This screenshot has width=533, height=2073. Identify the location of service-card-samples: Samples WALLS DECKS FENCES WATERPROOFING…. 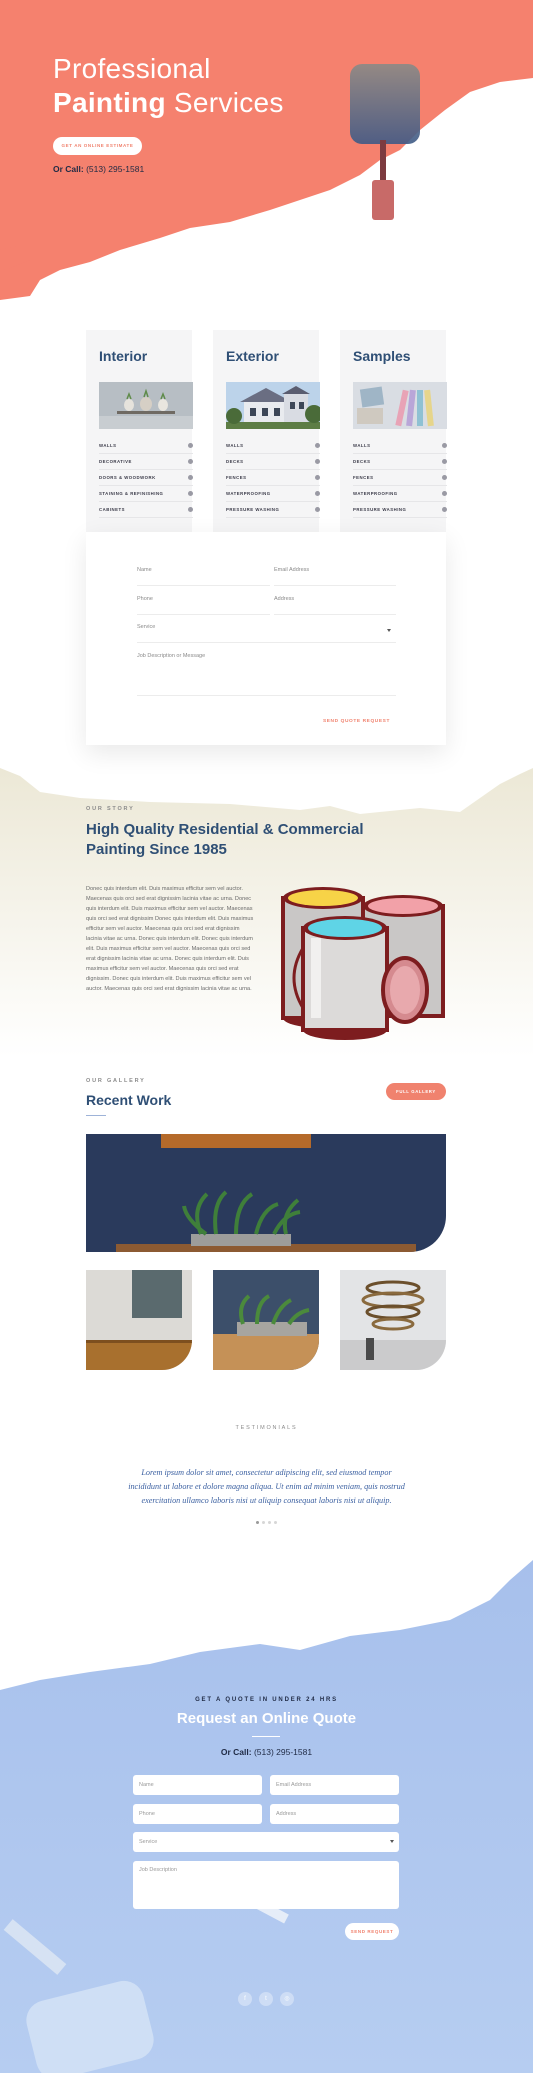
(393, 431).